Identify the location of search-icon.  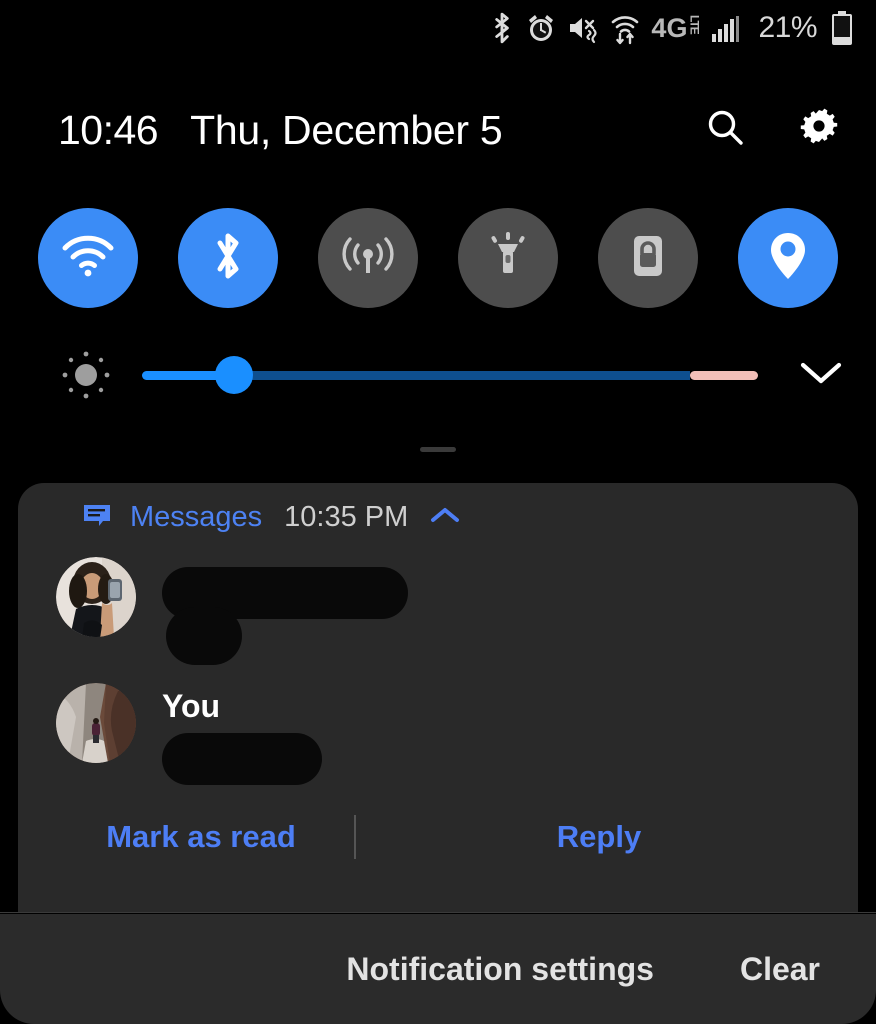
(725, 130).